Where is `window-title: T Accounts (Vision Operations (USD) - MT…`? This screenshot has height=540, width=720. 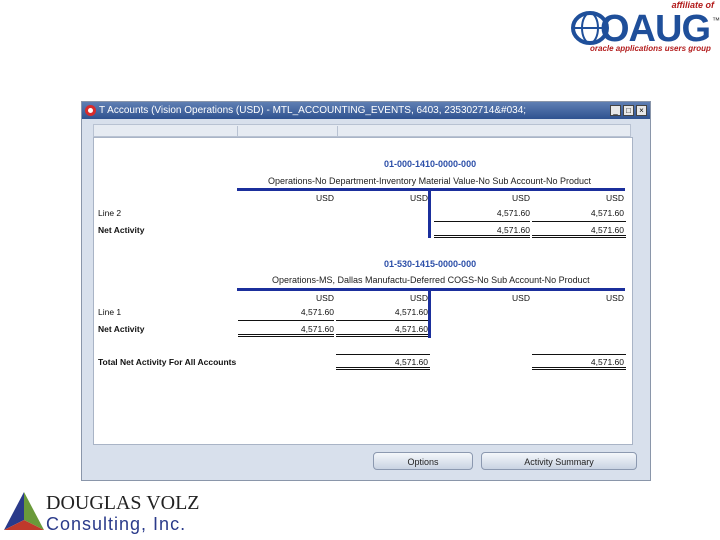
window-title: T Accounts (Vision Operations (USD) - MT… is located at coordinates (313, 110).